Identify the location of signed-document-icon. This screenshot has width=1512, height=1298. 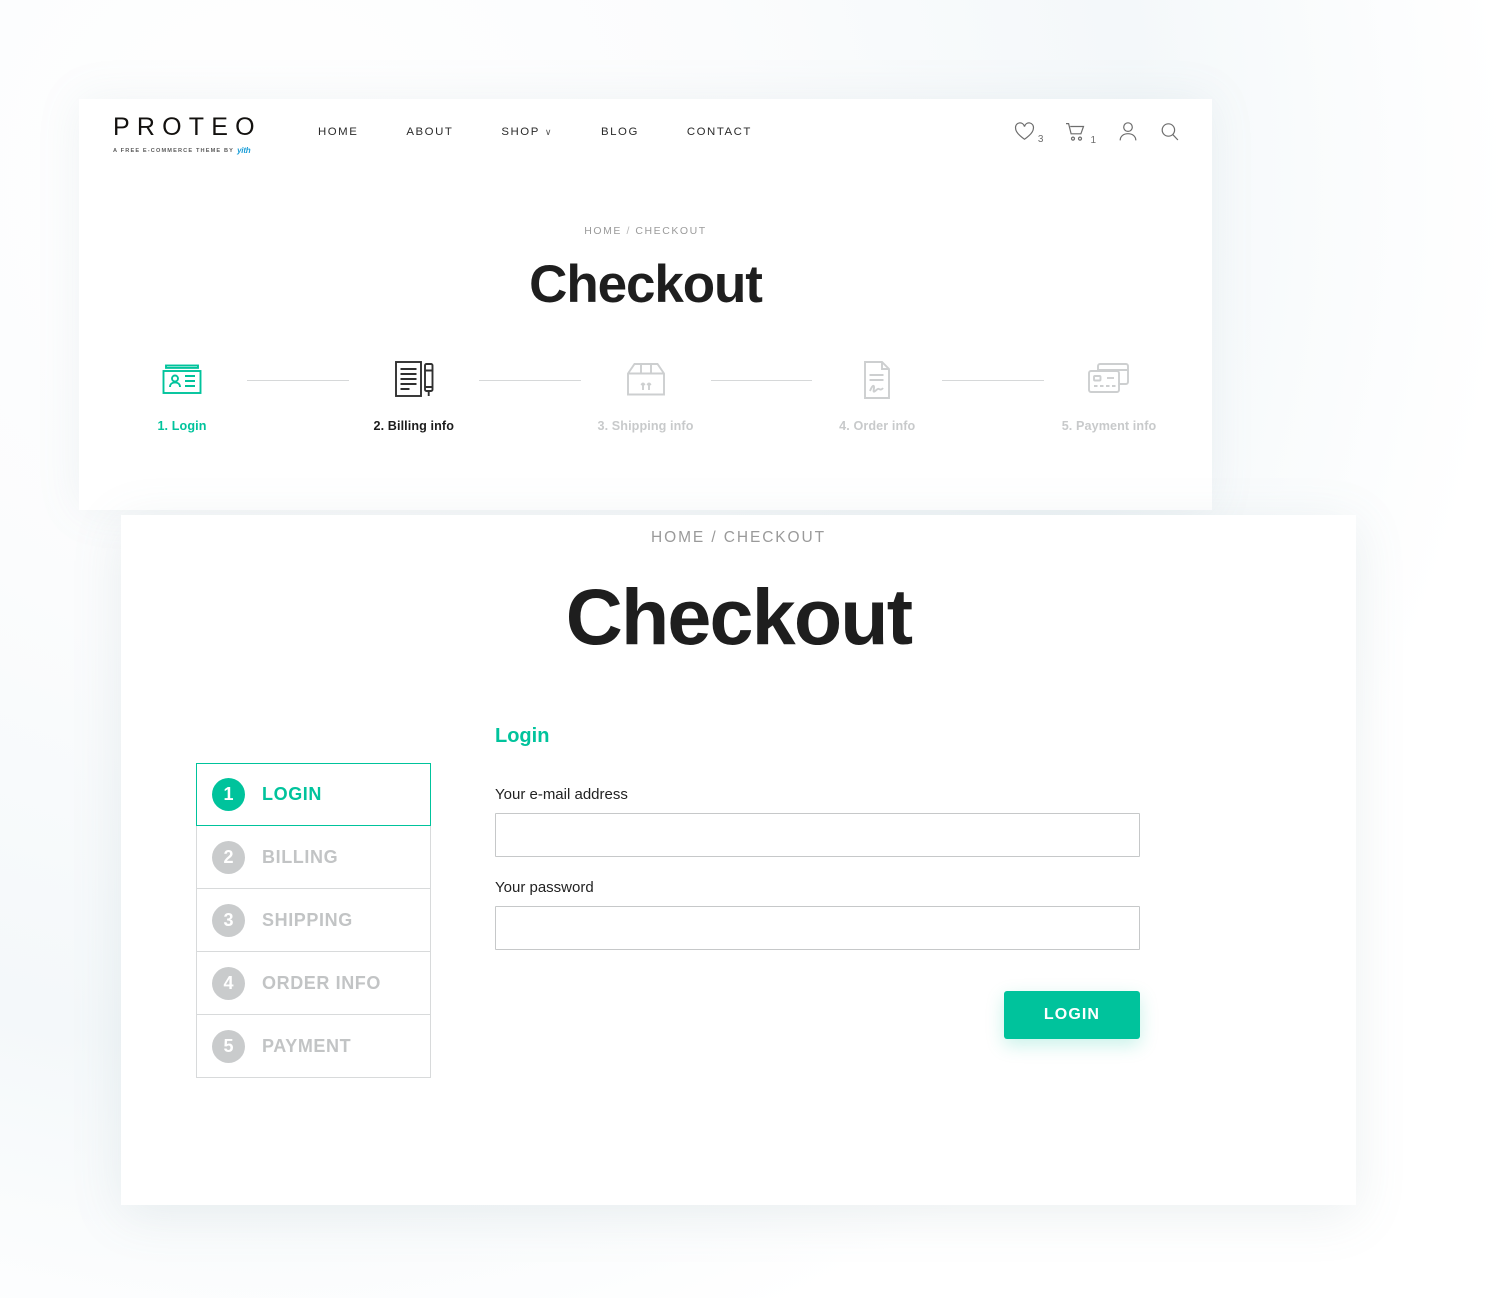
(877, 380).